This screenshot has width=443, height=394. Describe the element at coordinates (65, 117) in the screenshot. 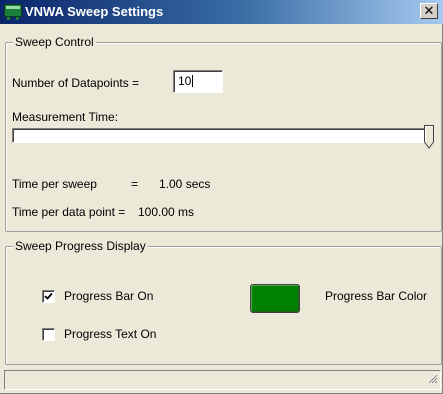

I see `measurement-time-label: Measurement Time:` at that location.